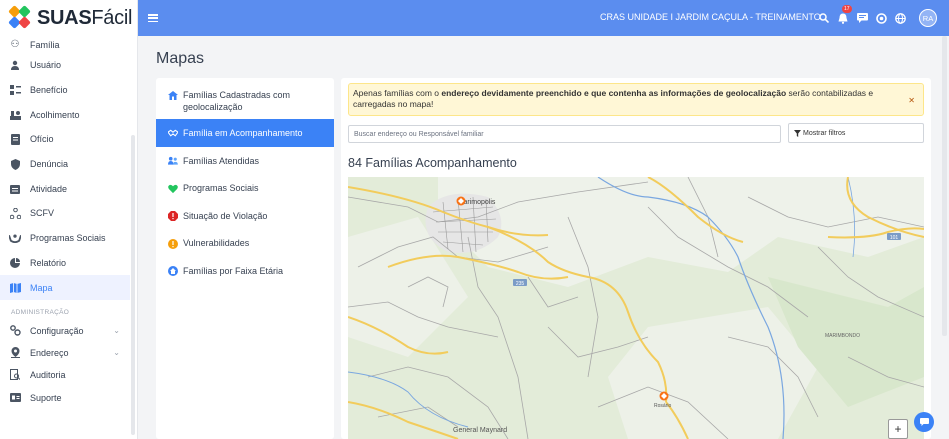 This screenshot has height=439, width=949. What do you see at coordinates (15, 375) in the screenshot?
I see `audit-icon` at bounding box center [15, 375].